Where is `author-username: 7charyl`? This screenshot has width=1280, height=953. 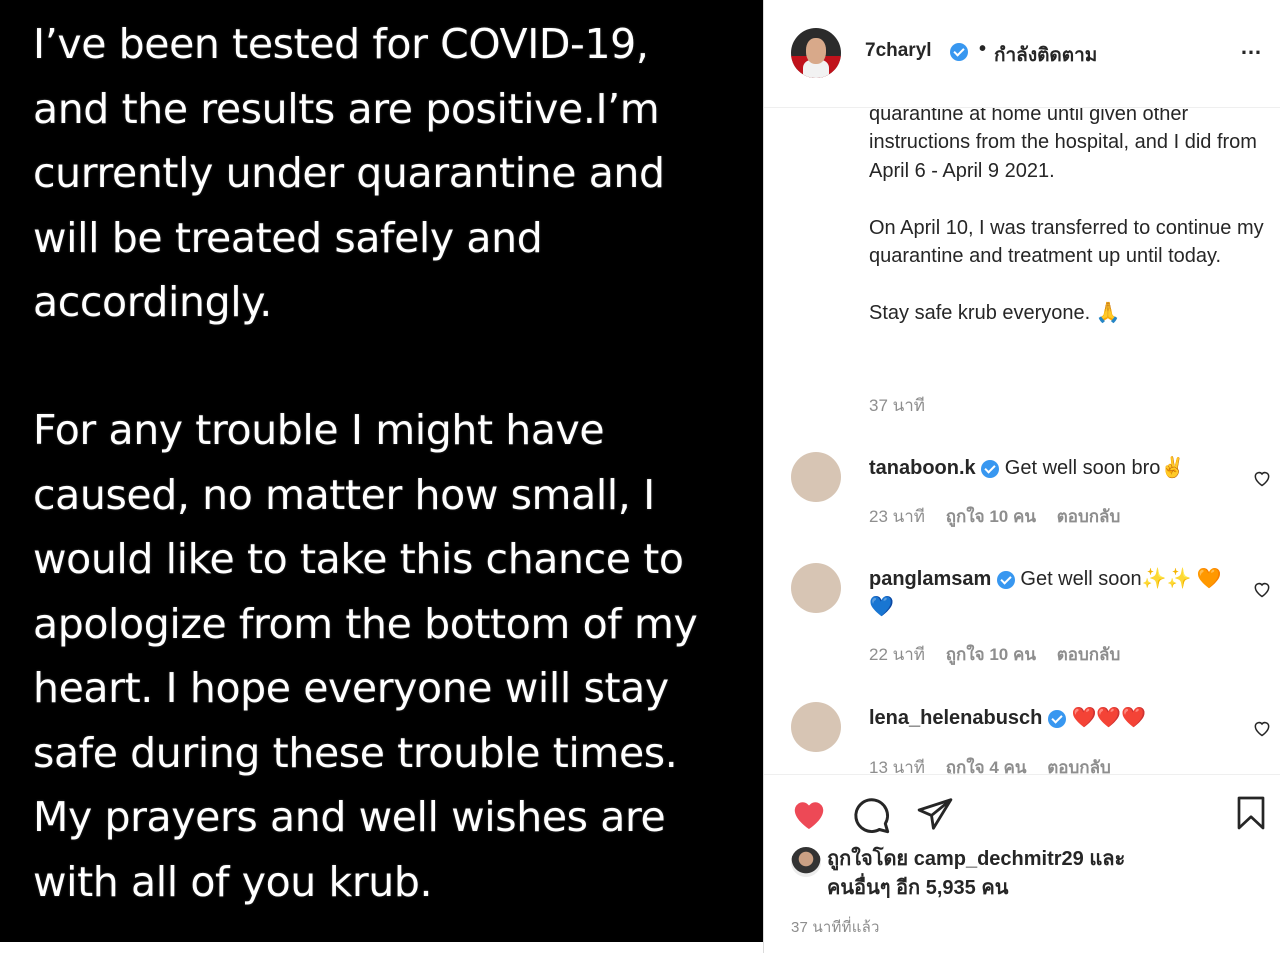 author-username: 7charyl is located at coordinates (898, 51).